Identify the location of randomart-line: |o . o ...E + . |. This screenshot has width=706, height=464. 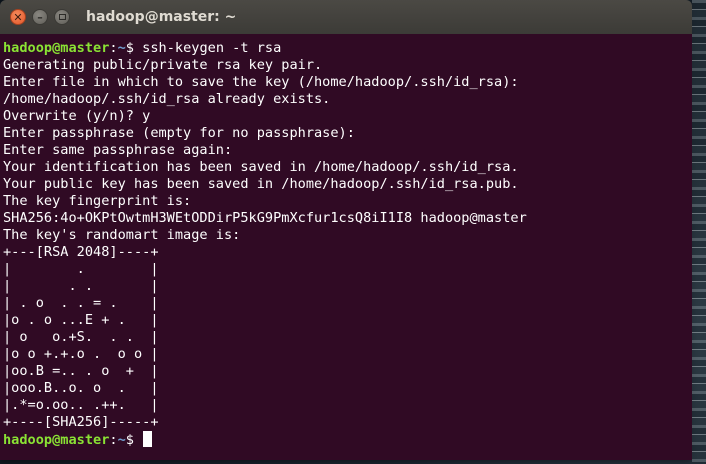
(81, 320).